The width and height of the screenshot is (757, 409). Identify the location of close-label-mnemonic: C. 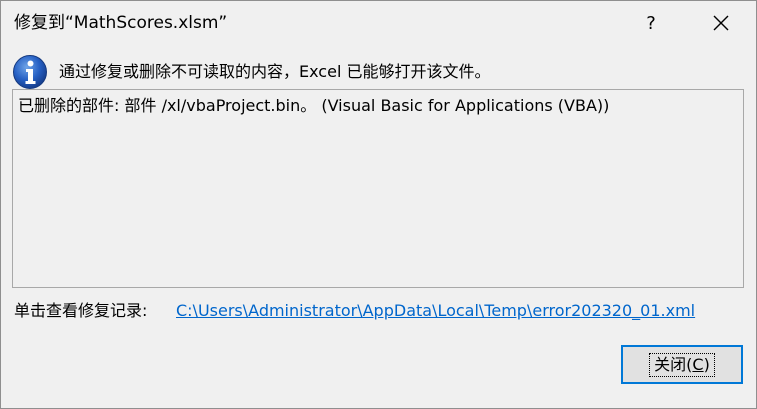
(698, 364).